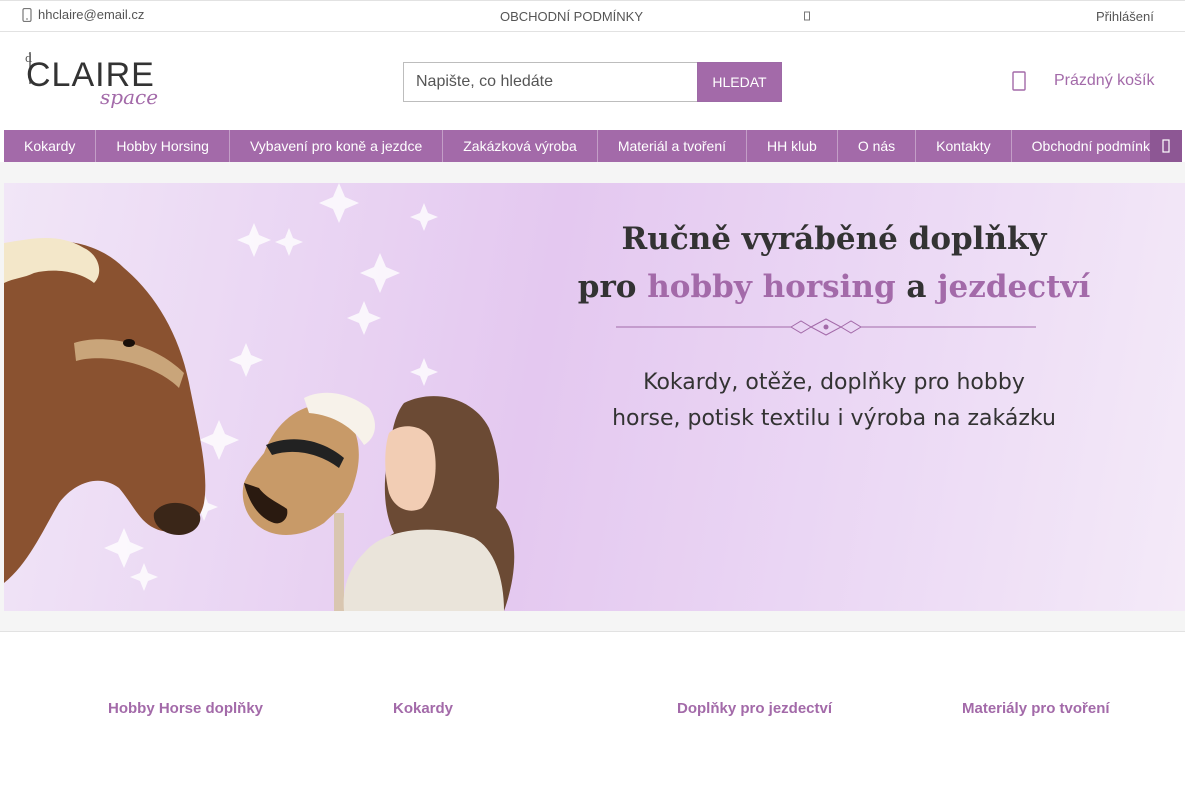 The width and height of the screenshot is (1200, 800). I want to click on cart-icon, so click(1019, 81).